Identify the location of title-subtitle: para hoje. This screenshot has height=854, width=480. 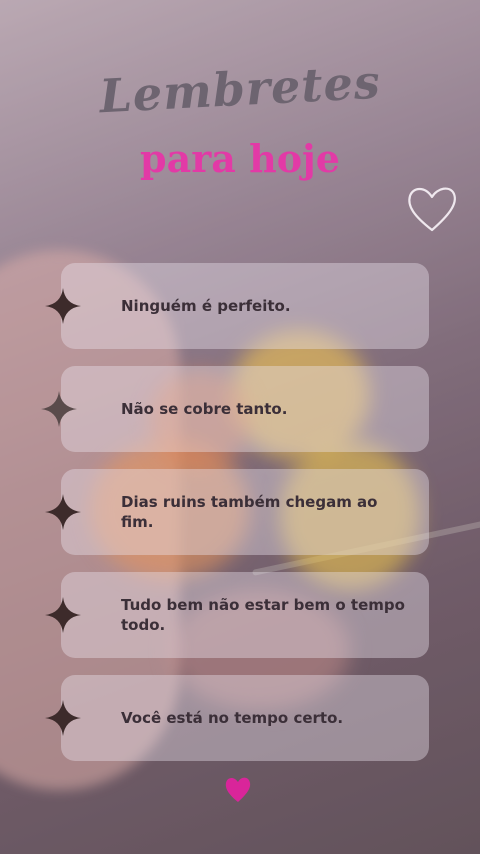
(240, 158).